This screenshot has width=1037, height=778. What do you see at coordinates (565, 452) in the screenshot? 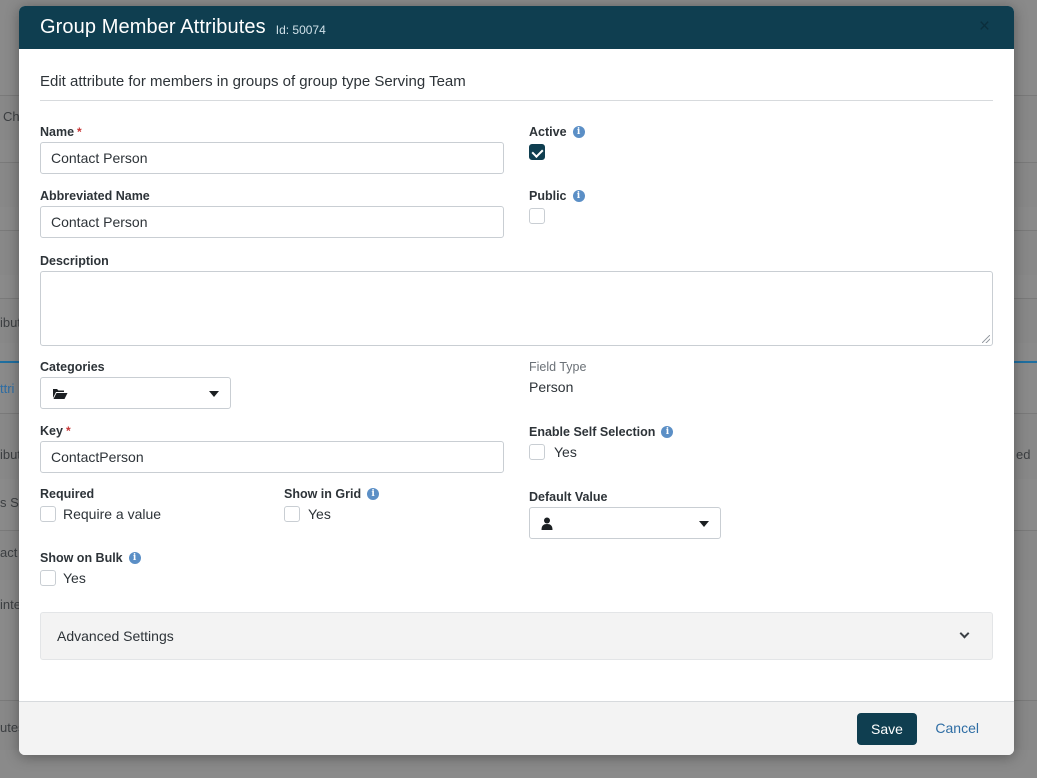
I see `enable-self-selection-option: Yes` at bounding box center [565, 452].